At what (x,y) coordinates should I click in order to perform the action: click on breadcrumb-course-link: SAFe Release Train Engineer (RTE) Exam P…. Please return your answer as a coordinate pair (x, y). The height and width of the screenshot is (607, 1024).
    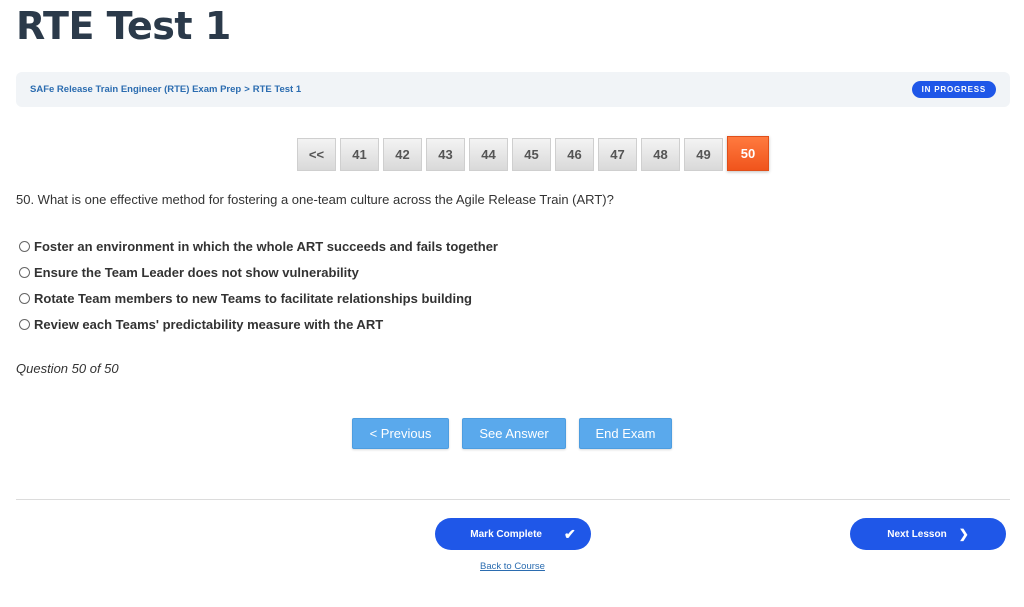
    Looking at the image, I should click on (135, 89).